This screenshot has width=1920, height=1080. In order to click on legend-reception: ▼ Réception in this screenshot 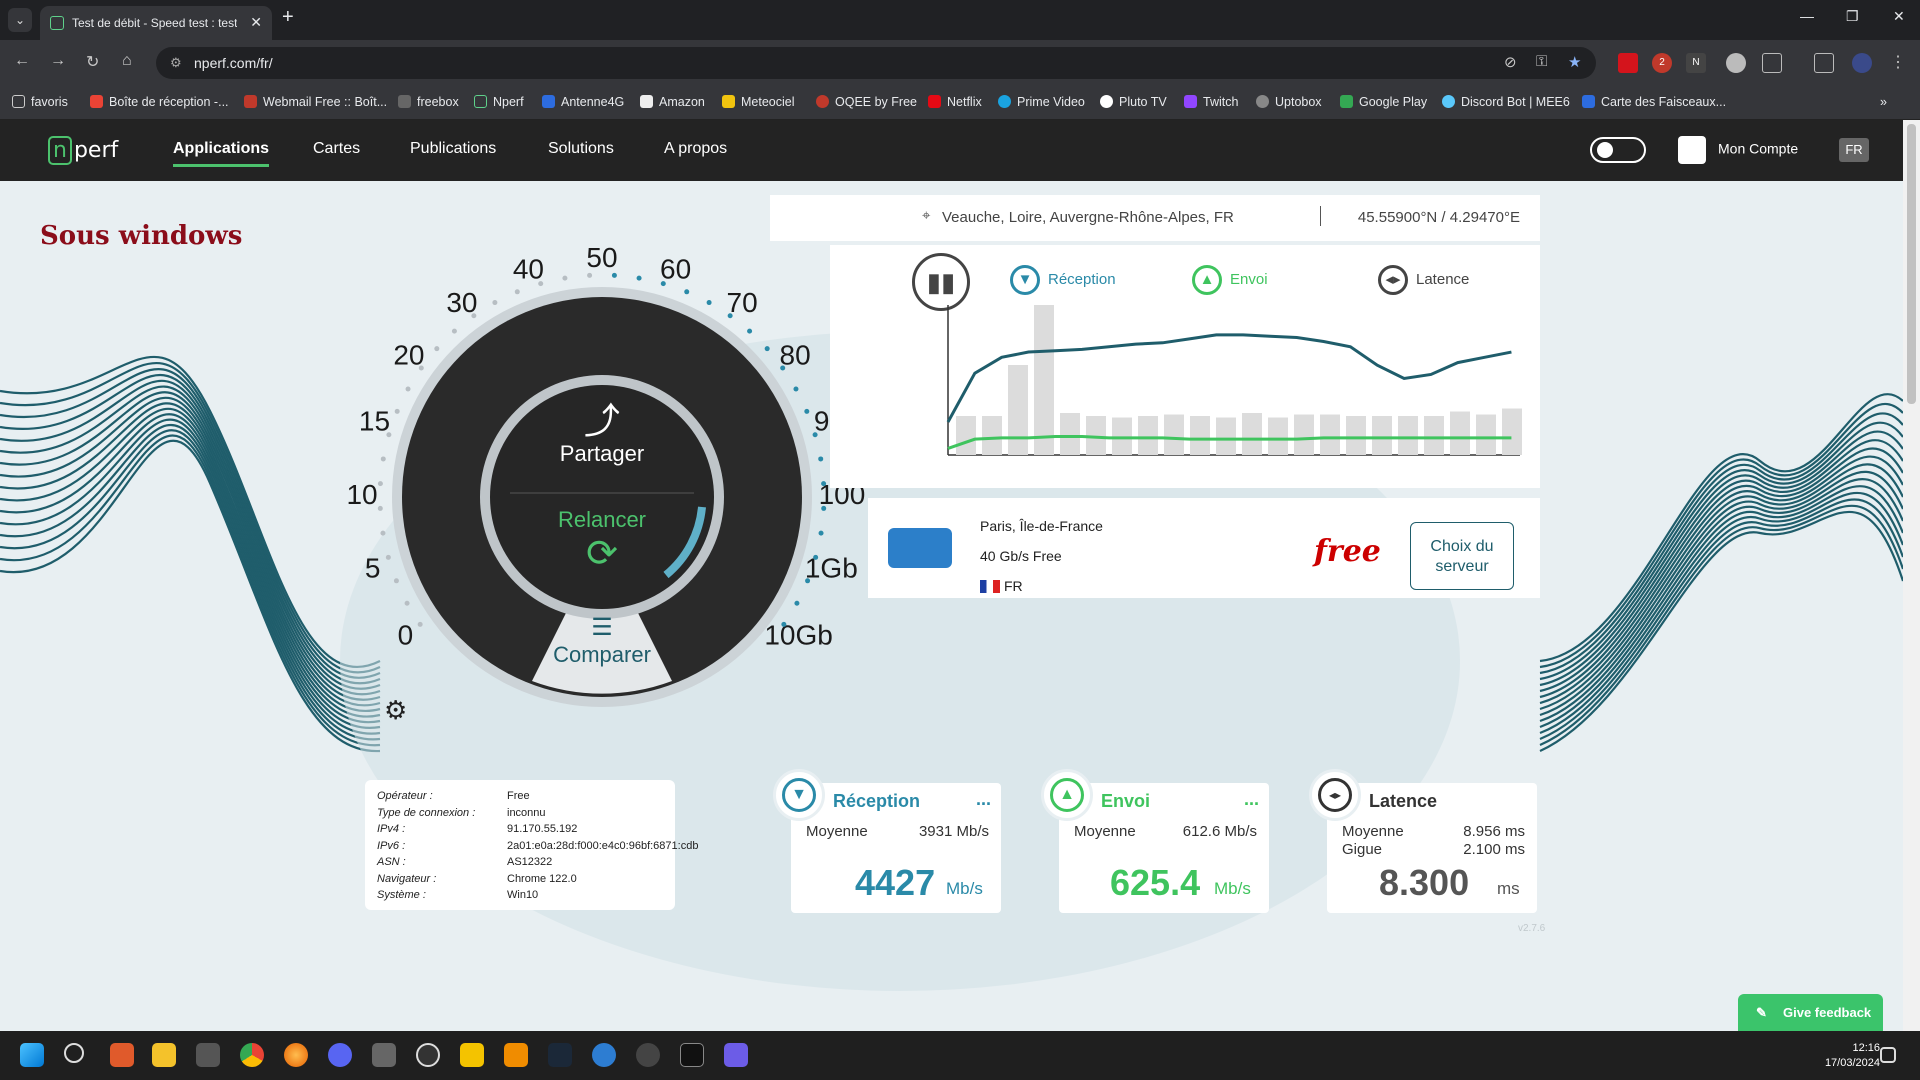, I will do `click(1063, 280)`.